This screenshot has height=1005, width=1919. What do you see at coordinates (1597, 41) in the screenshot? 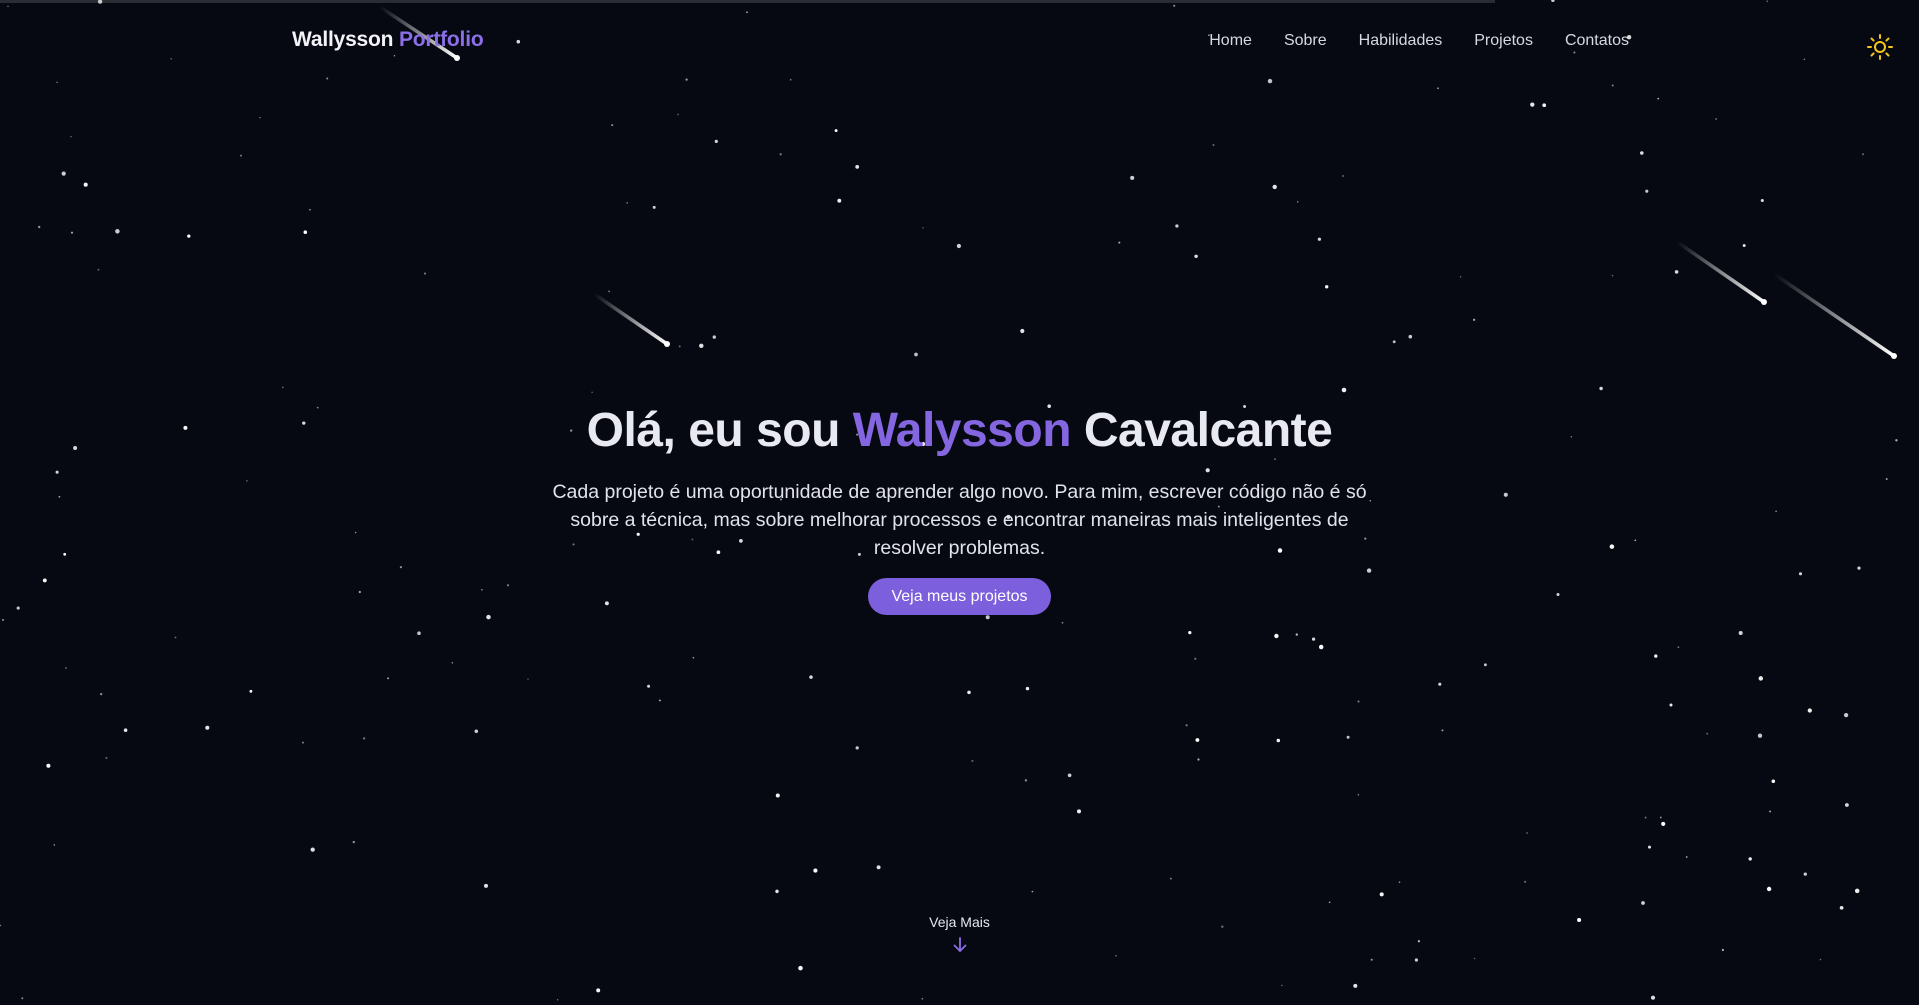
I see `nav-contatos: Contatos` at bounding box center [1597, 41].